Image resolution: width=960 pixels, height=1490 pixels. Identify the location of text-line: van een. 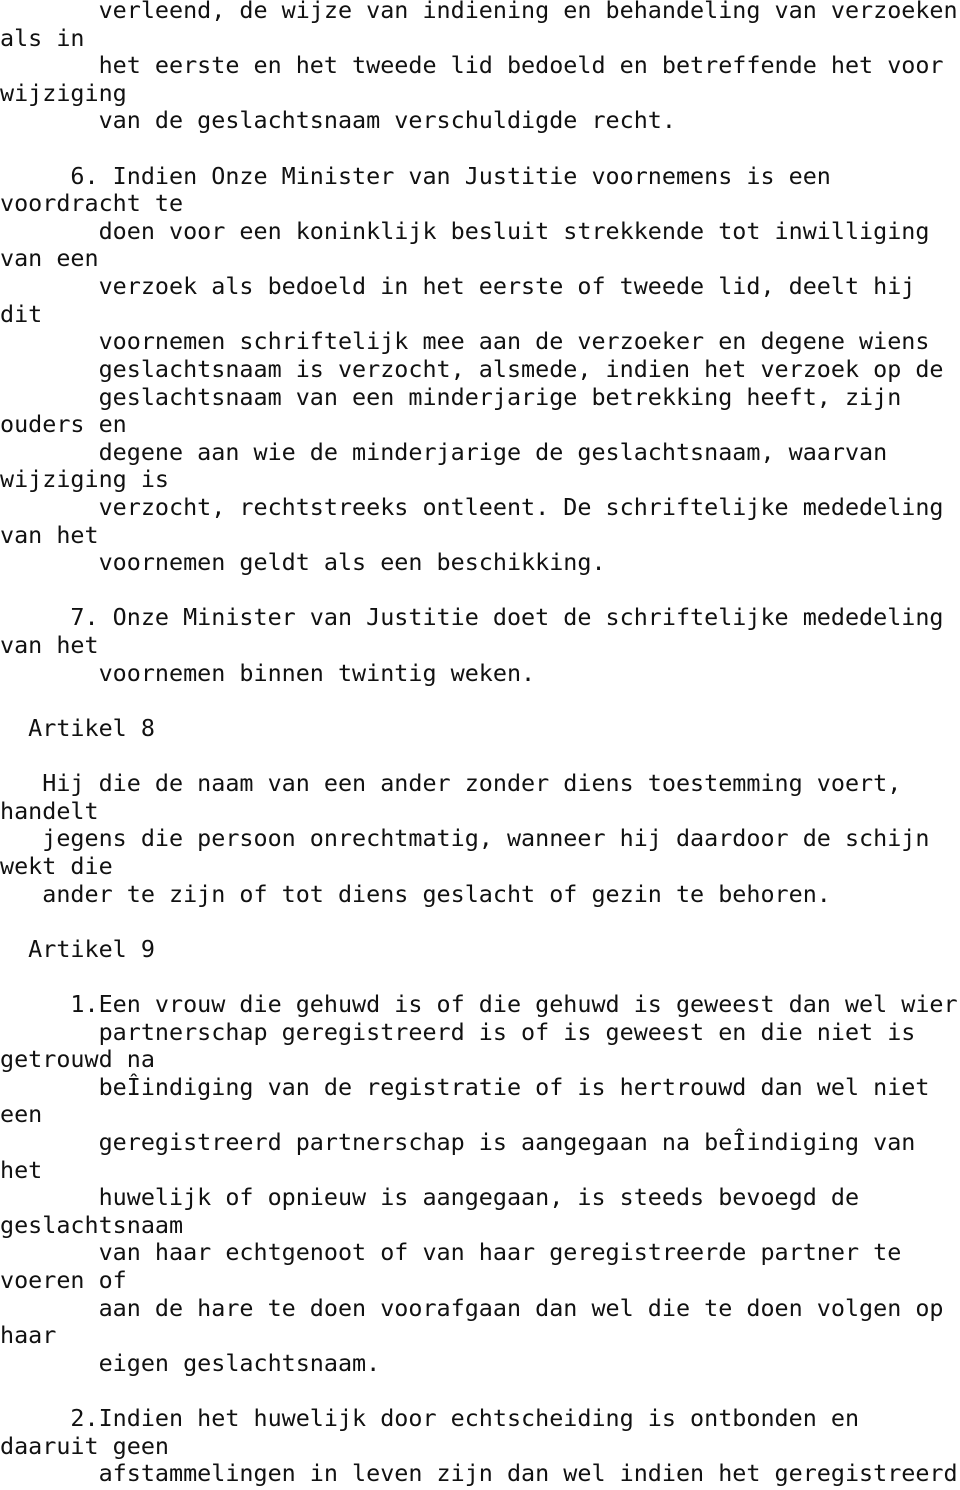
(49, 258).